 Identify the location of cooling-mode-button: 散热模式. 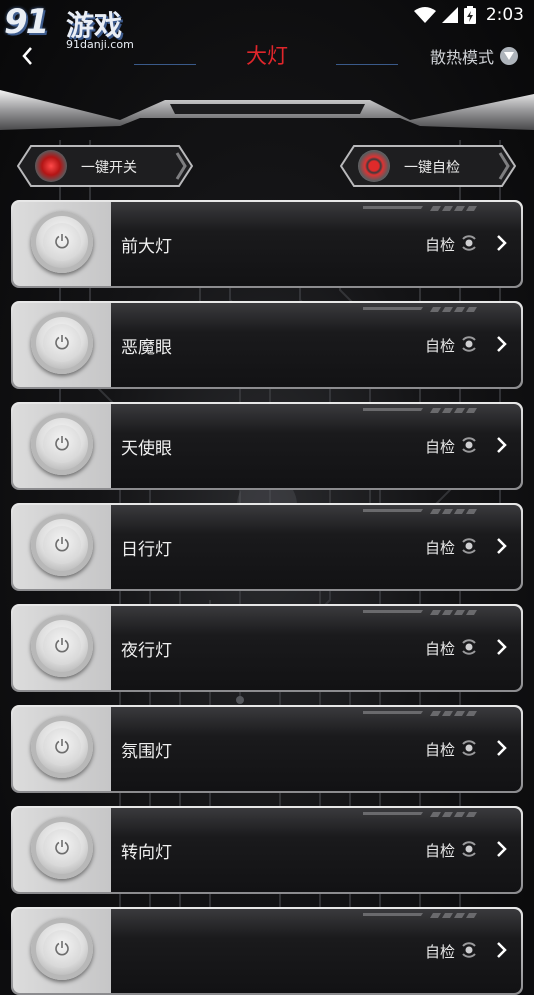
(474, 56).